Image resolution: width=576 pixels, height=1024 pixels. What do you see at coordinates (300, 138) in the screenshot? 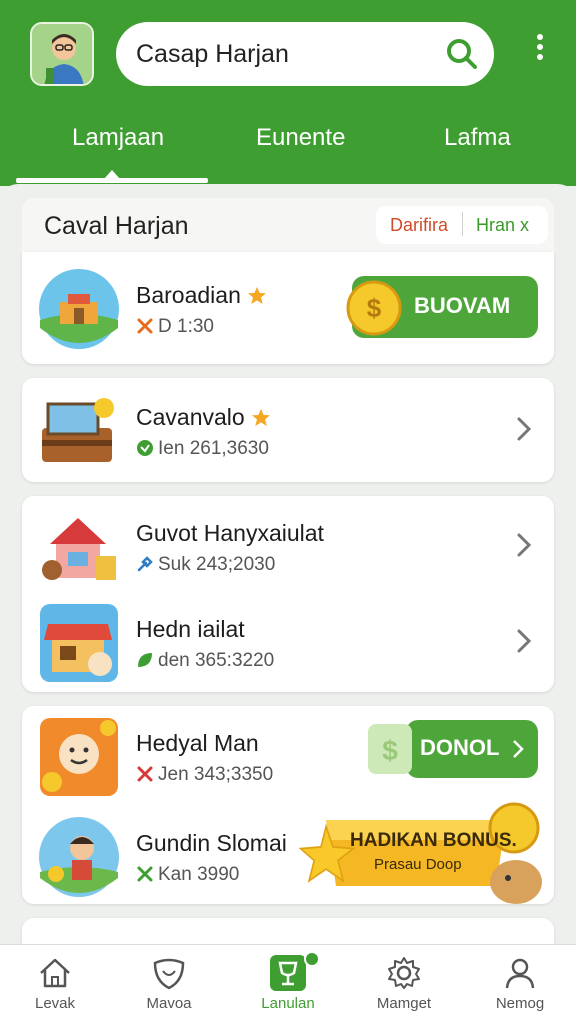
I see `tab-eunente: Eunente` at bounding box center [300, 138].